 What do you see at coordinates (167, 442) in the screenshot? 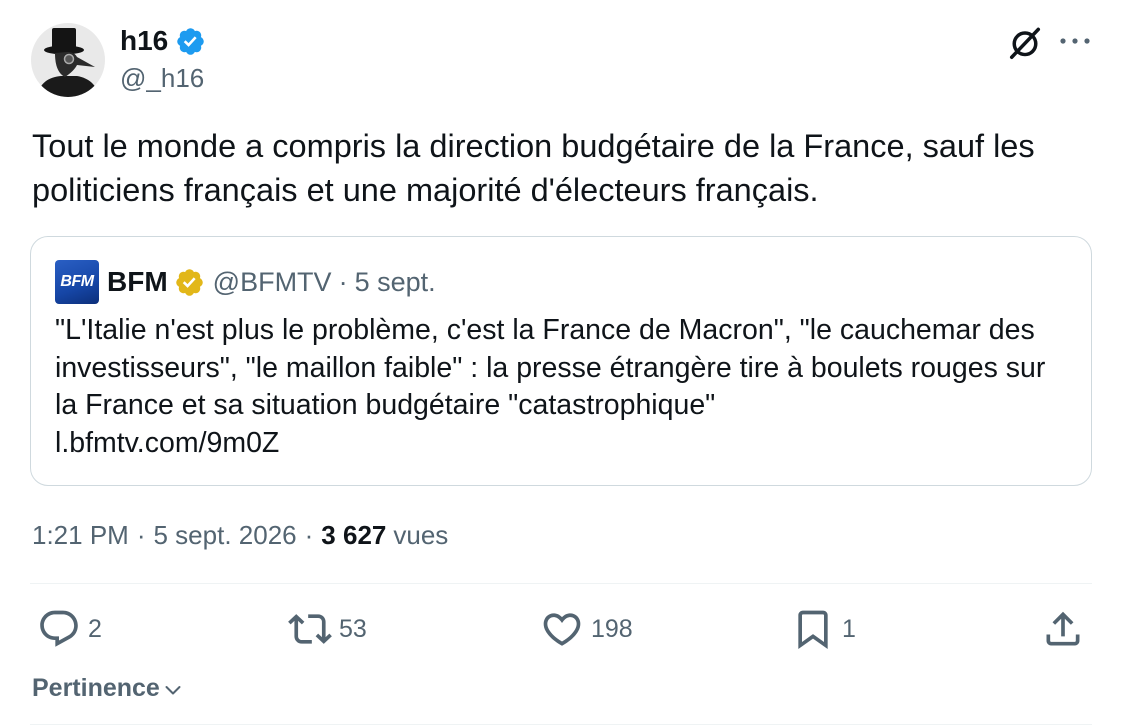
I see `quoted-tweet-link: l.bfmtv.com/9m0Z` at bounding box center [167, 442].